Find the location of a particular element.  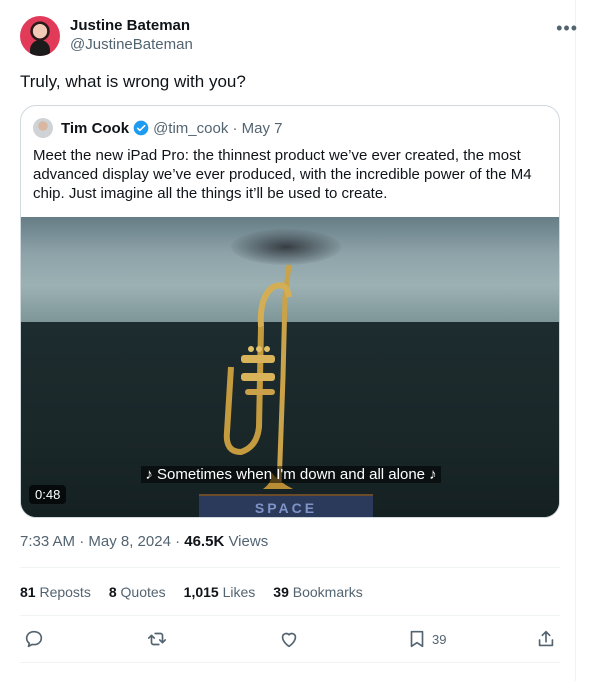

quoted-author-name: Tim Cook is located at coordinates (95, 128).